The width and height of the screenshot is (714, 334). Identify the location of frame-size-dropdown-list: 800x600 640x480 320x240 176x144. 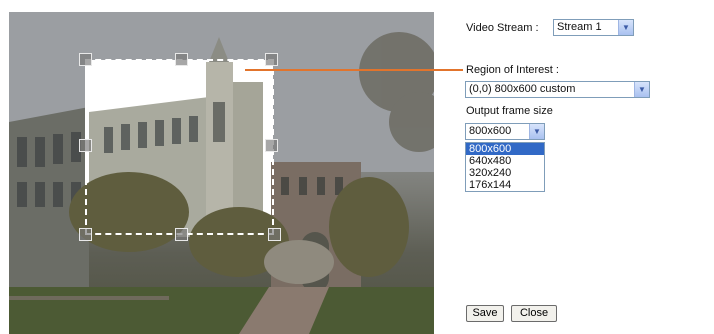
(505, 167).